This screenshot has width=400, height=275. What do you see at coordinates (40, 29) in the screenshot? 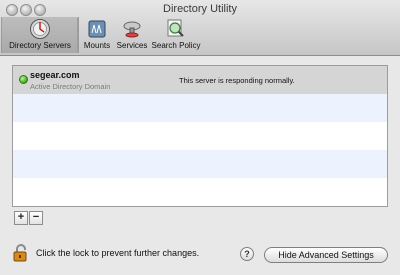
I see `directory-servers-icon` at bounding box center [40, 29].